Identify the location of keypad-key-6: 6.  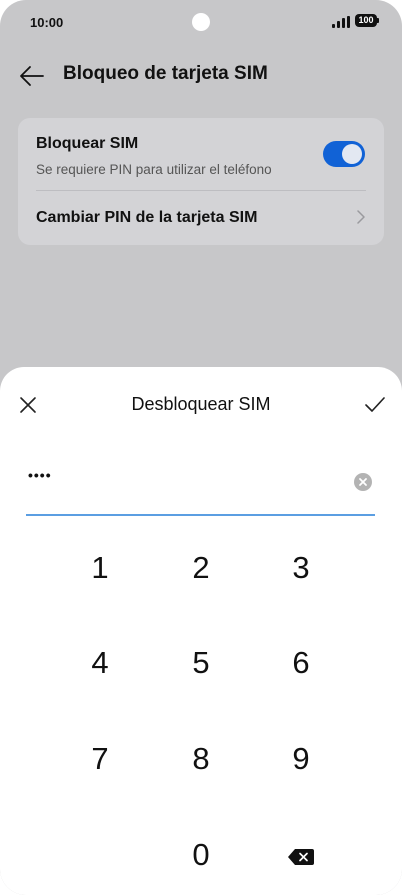
(301, 663).